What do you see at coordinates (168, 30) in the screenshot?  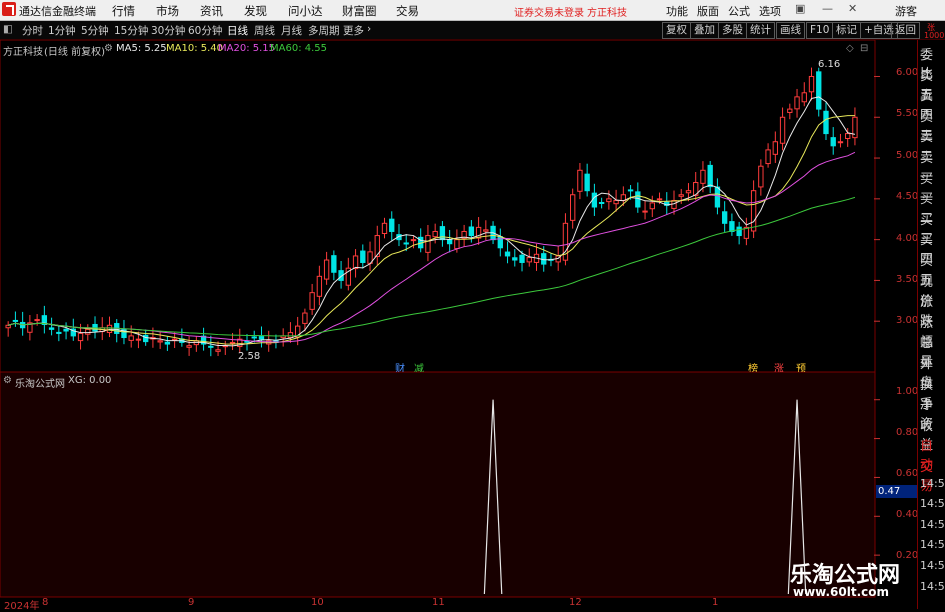 I see `tab-30min: 30分钟` at bounding box center [168, 30].